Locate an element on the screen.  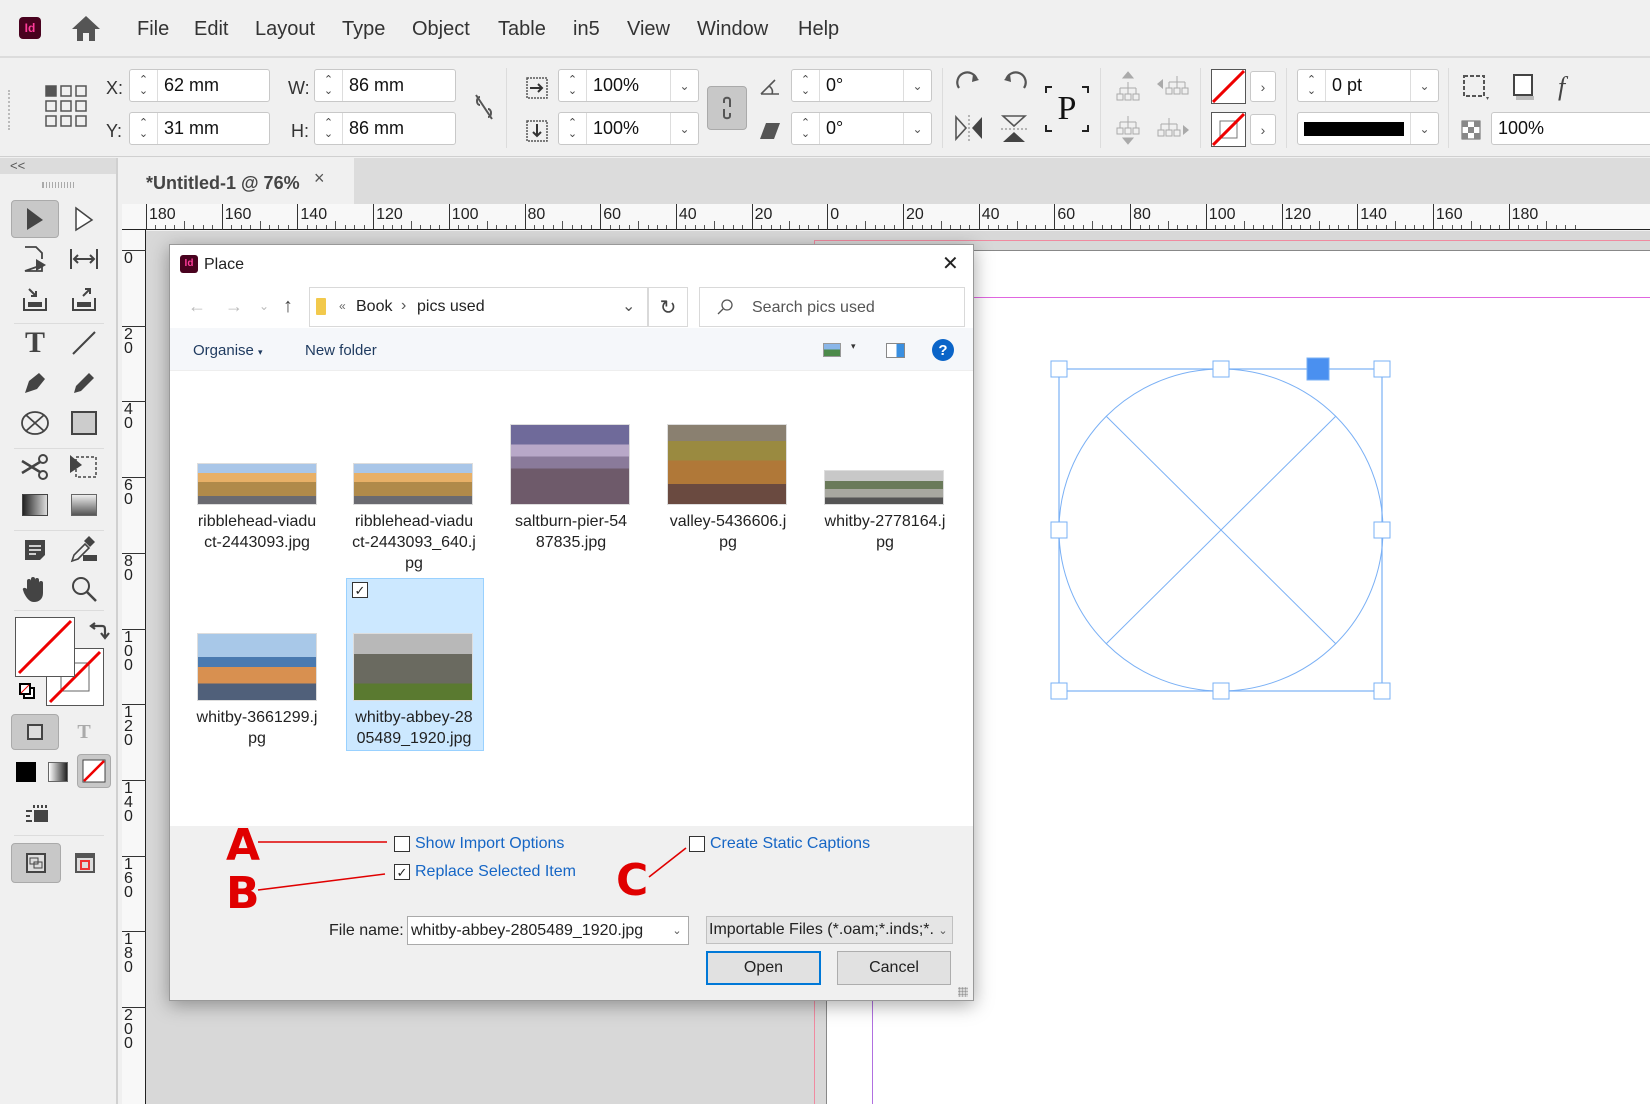
new-folder-button: New folder is located at coordinates (341, 350).